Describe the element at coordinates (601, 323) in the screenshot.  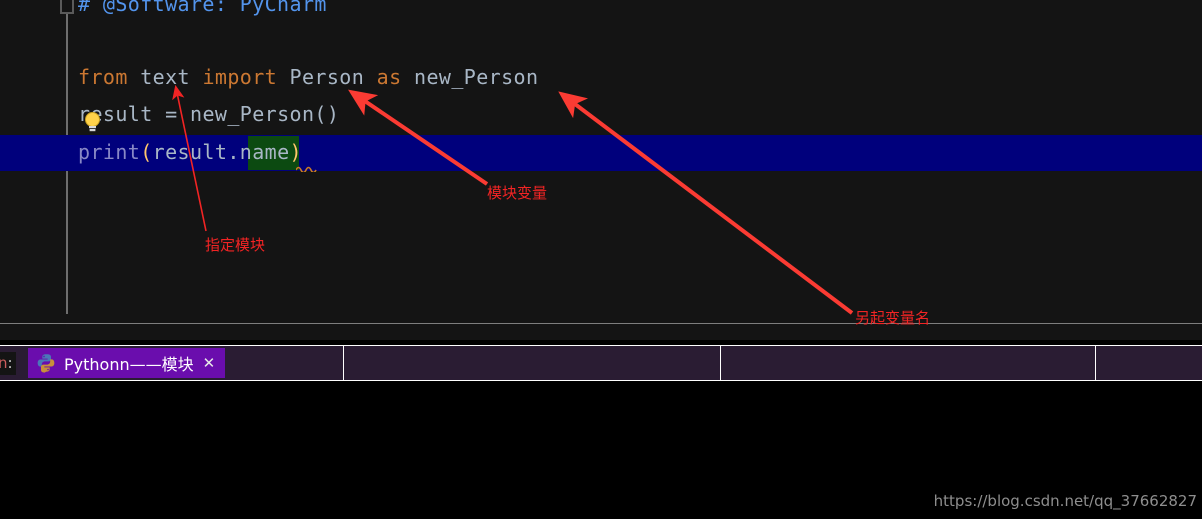
I see `editor-console-divider` at that location.